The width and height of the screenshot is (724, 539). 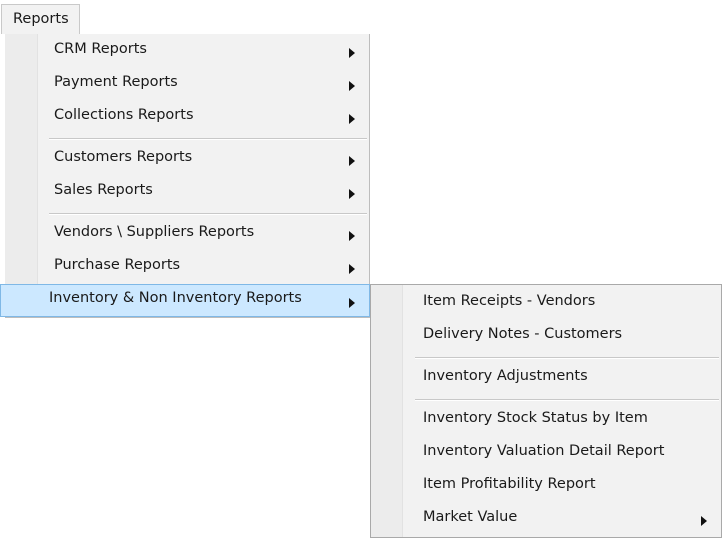 I want to click on menu-item-label: Inventory Valuation Detail Report, so click(x=544, y=451).